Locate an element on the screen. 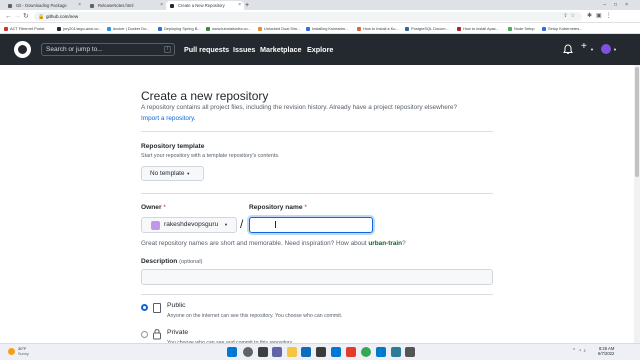 The height and width of the screenshot is (360, 640). nav-pull-requests: Pull requests is located at coordinates (206, 49).